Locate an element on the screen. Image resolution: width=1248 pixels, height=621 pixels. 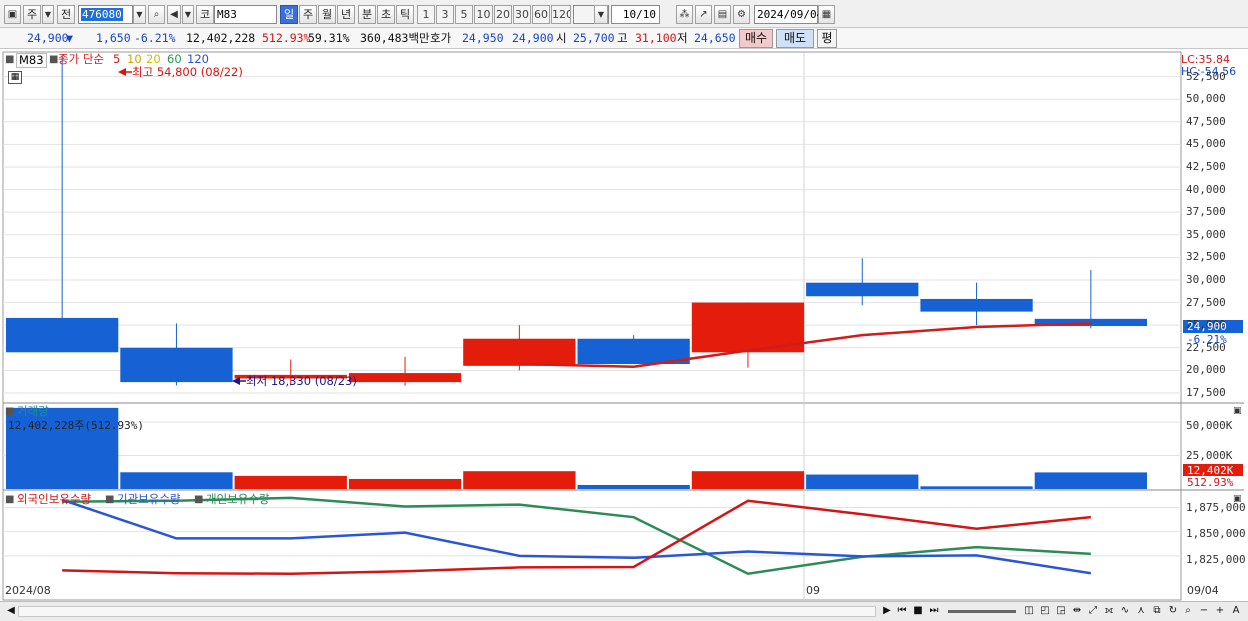
calendar-icon: ▦ is located at coordinates (826, 14).